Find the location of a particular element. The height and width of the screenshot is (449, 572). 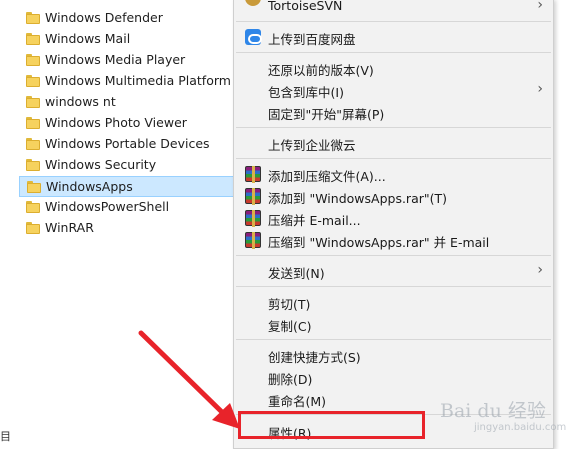

watermark: Bai du 经验 jingyan.baidu.com is located at coordinates (503, 418).